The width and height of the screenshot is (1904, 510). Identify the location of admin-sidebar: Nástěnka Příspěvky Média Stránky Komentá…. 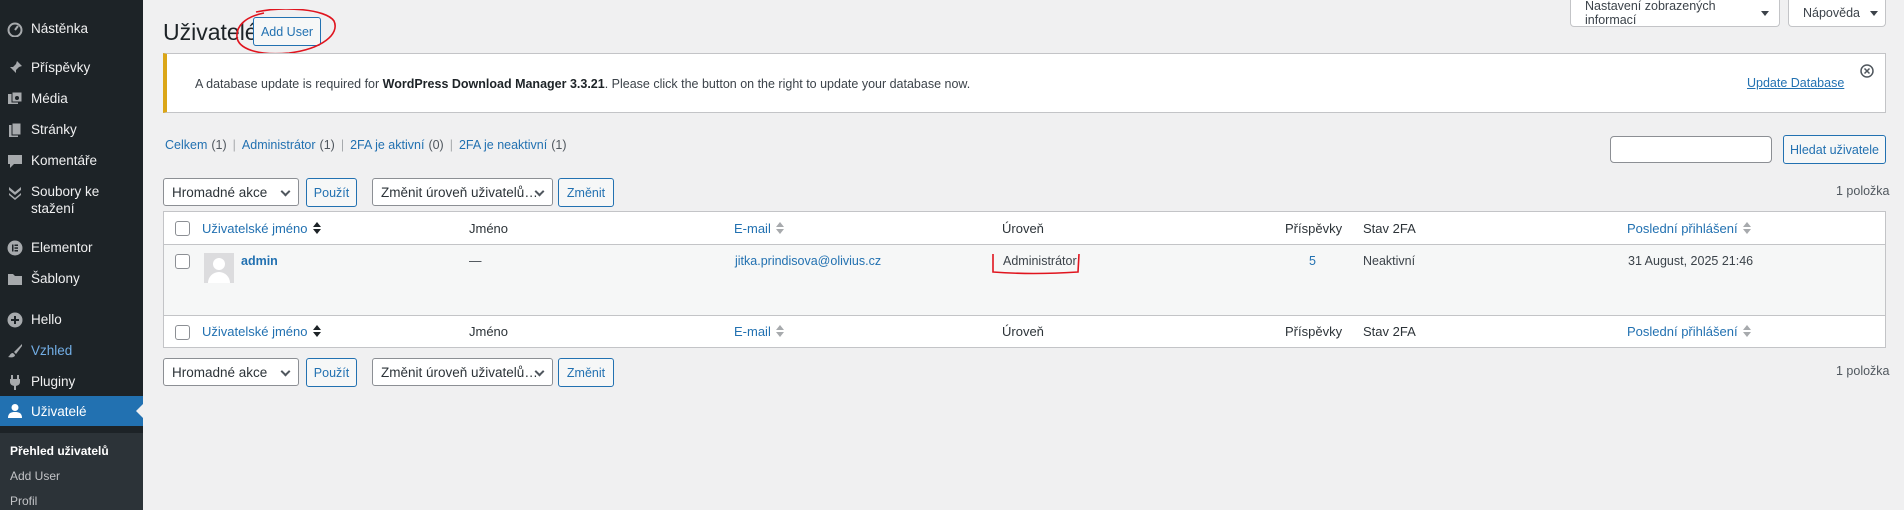
(71, 255).